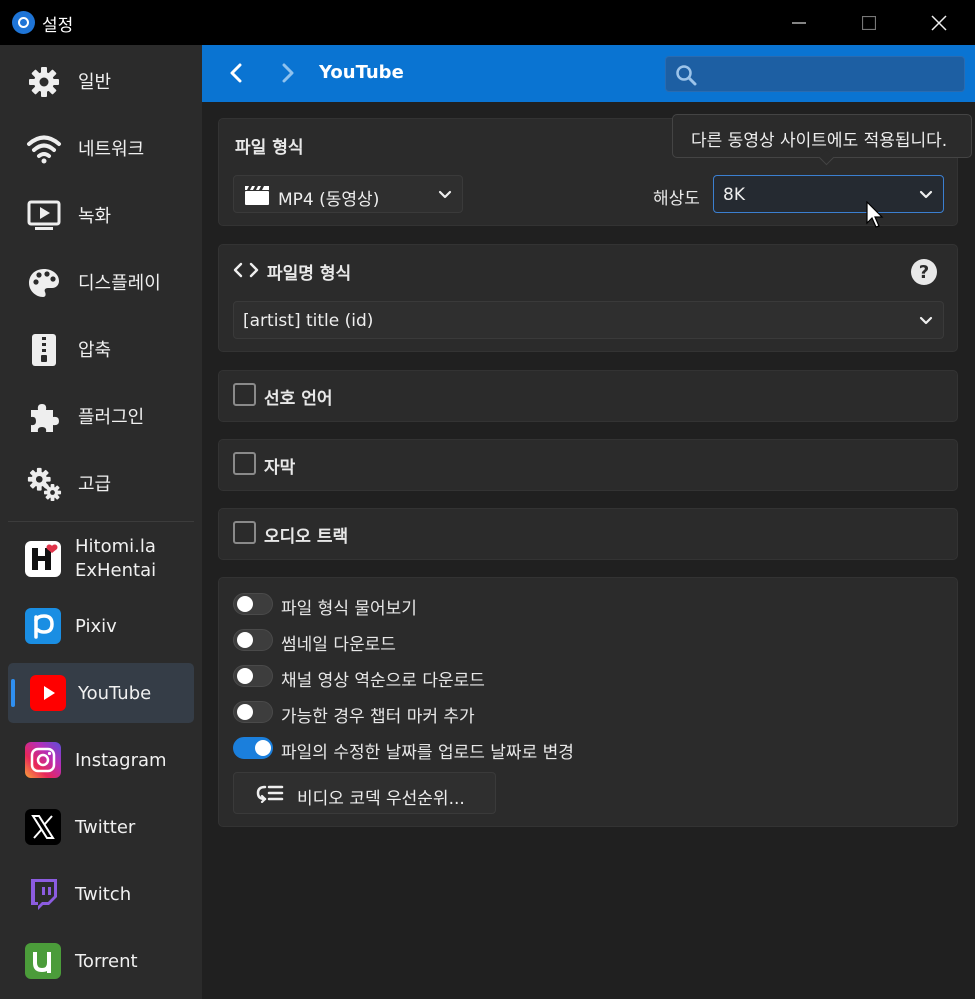 This screenshot has width=975, height=999. I want to click on sidebar-item-label: Twitch, so click(103, 894).